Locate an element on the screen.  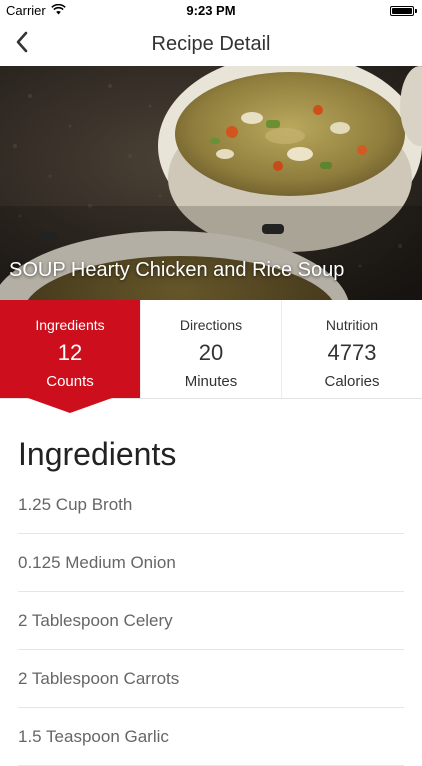
tab-ingredients: Ingredients 12 Counts is located at coordinates (70, 349).